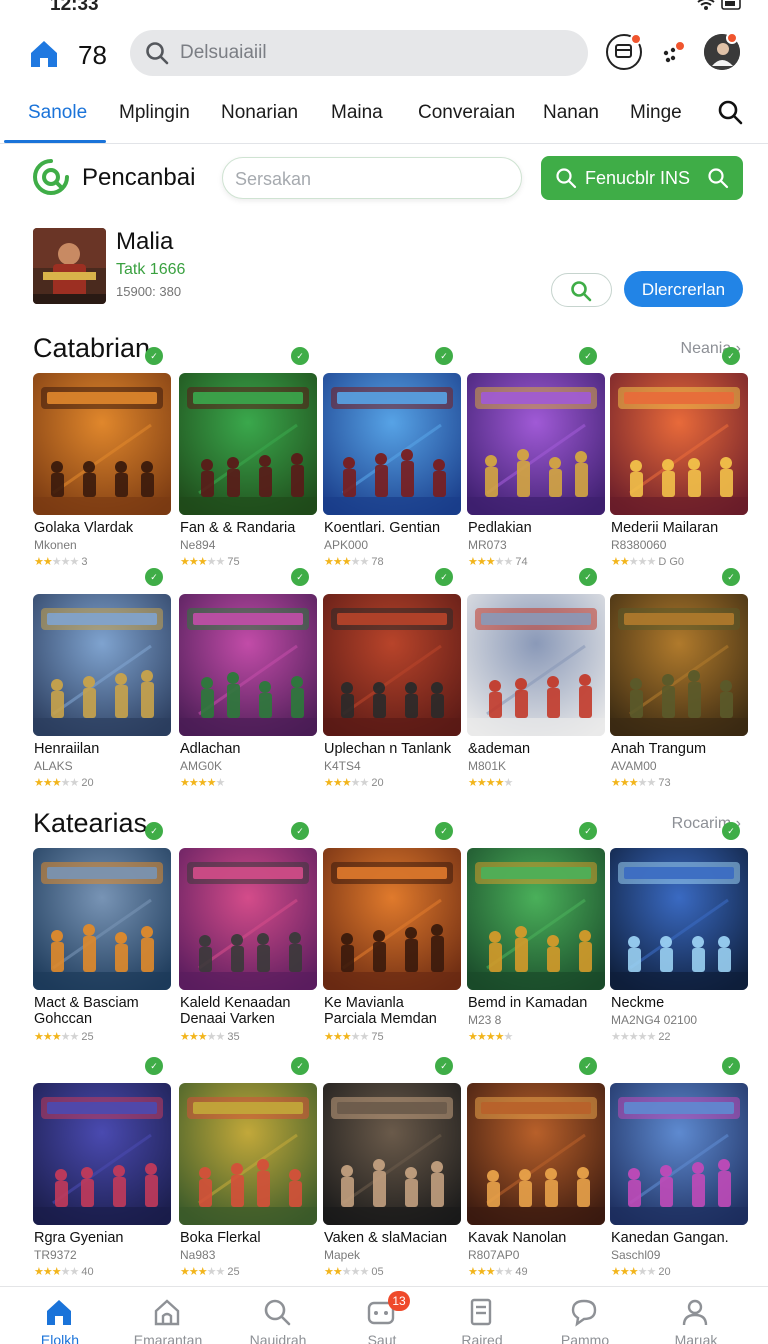 The height and width of the screenshot is (1344, 768). I want to click on search-input: Delsuaiaiil, so click(359, 53).